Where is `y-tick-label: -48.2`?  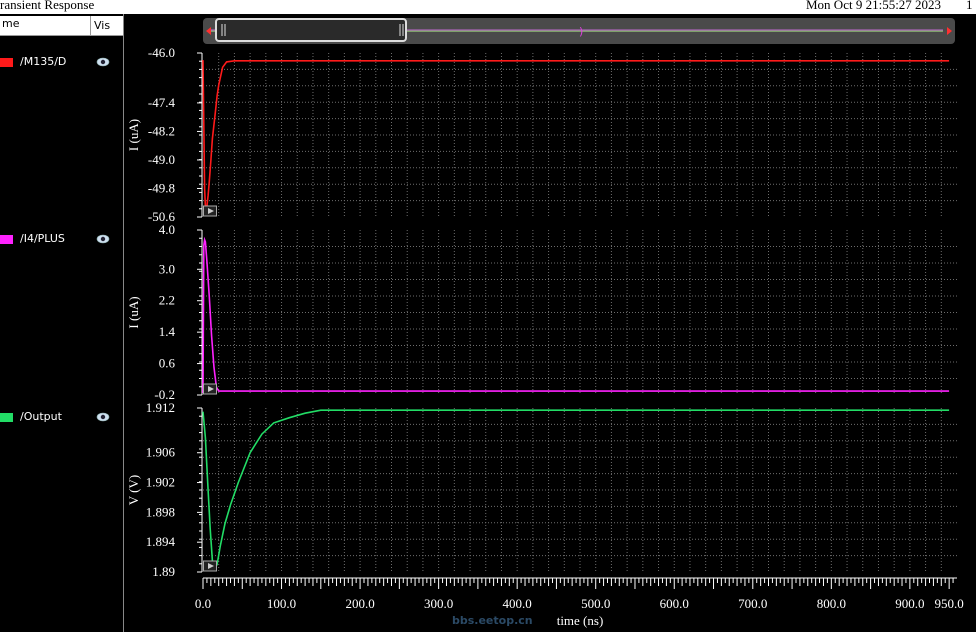 y-tick-label: -48.2 is located at coordinates (161, 130).